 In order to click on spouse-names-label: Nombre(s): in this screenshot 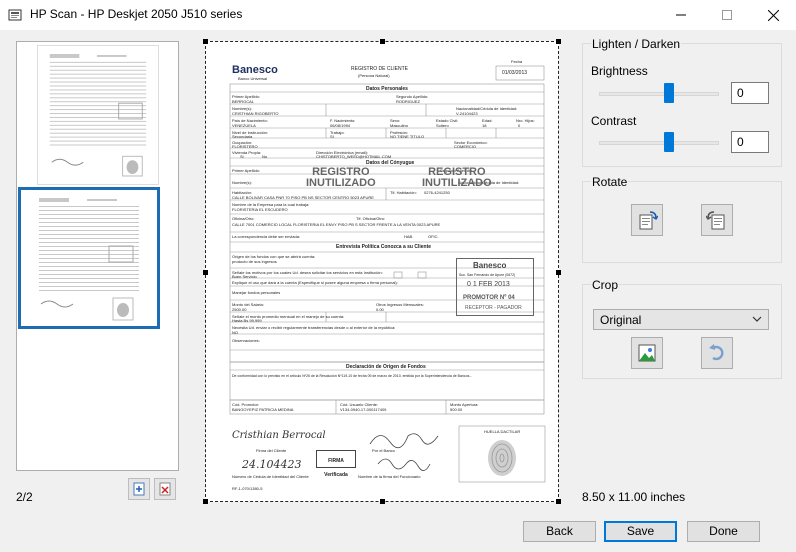, I will do `click(242, 182)`.